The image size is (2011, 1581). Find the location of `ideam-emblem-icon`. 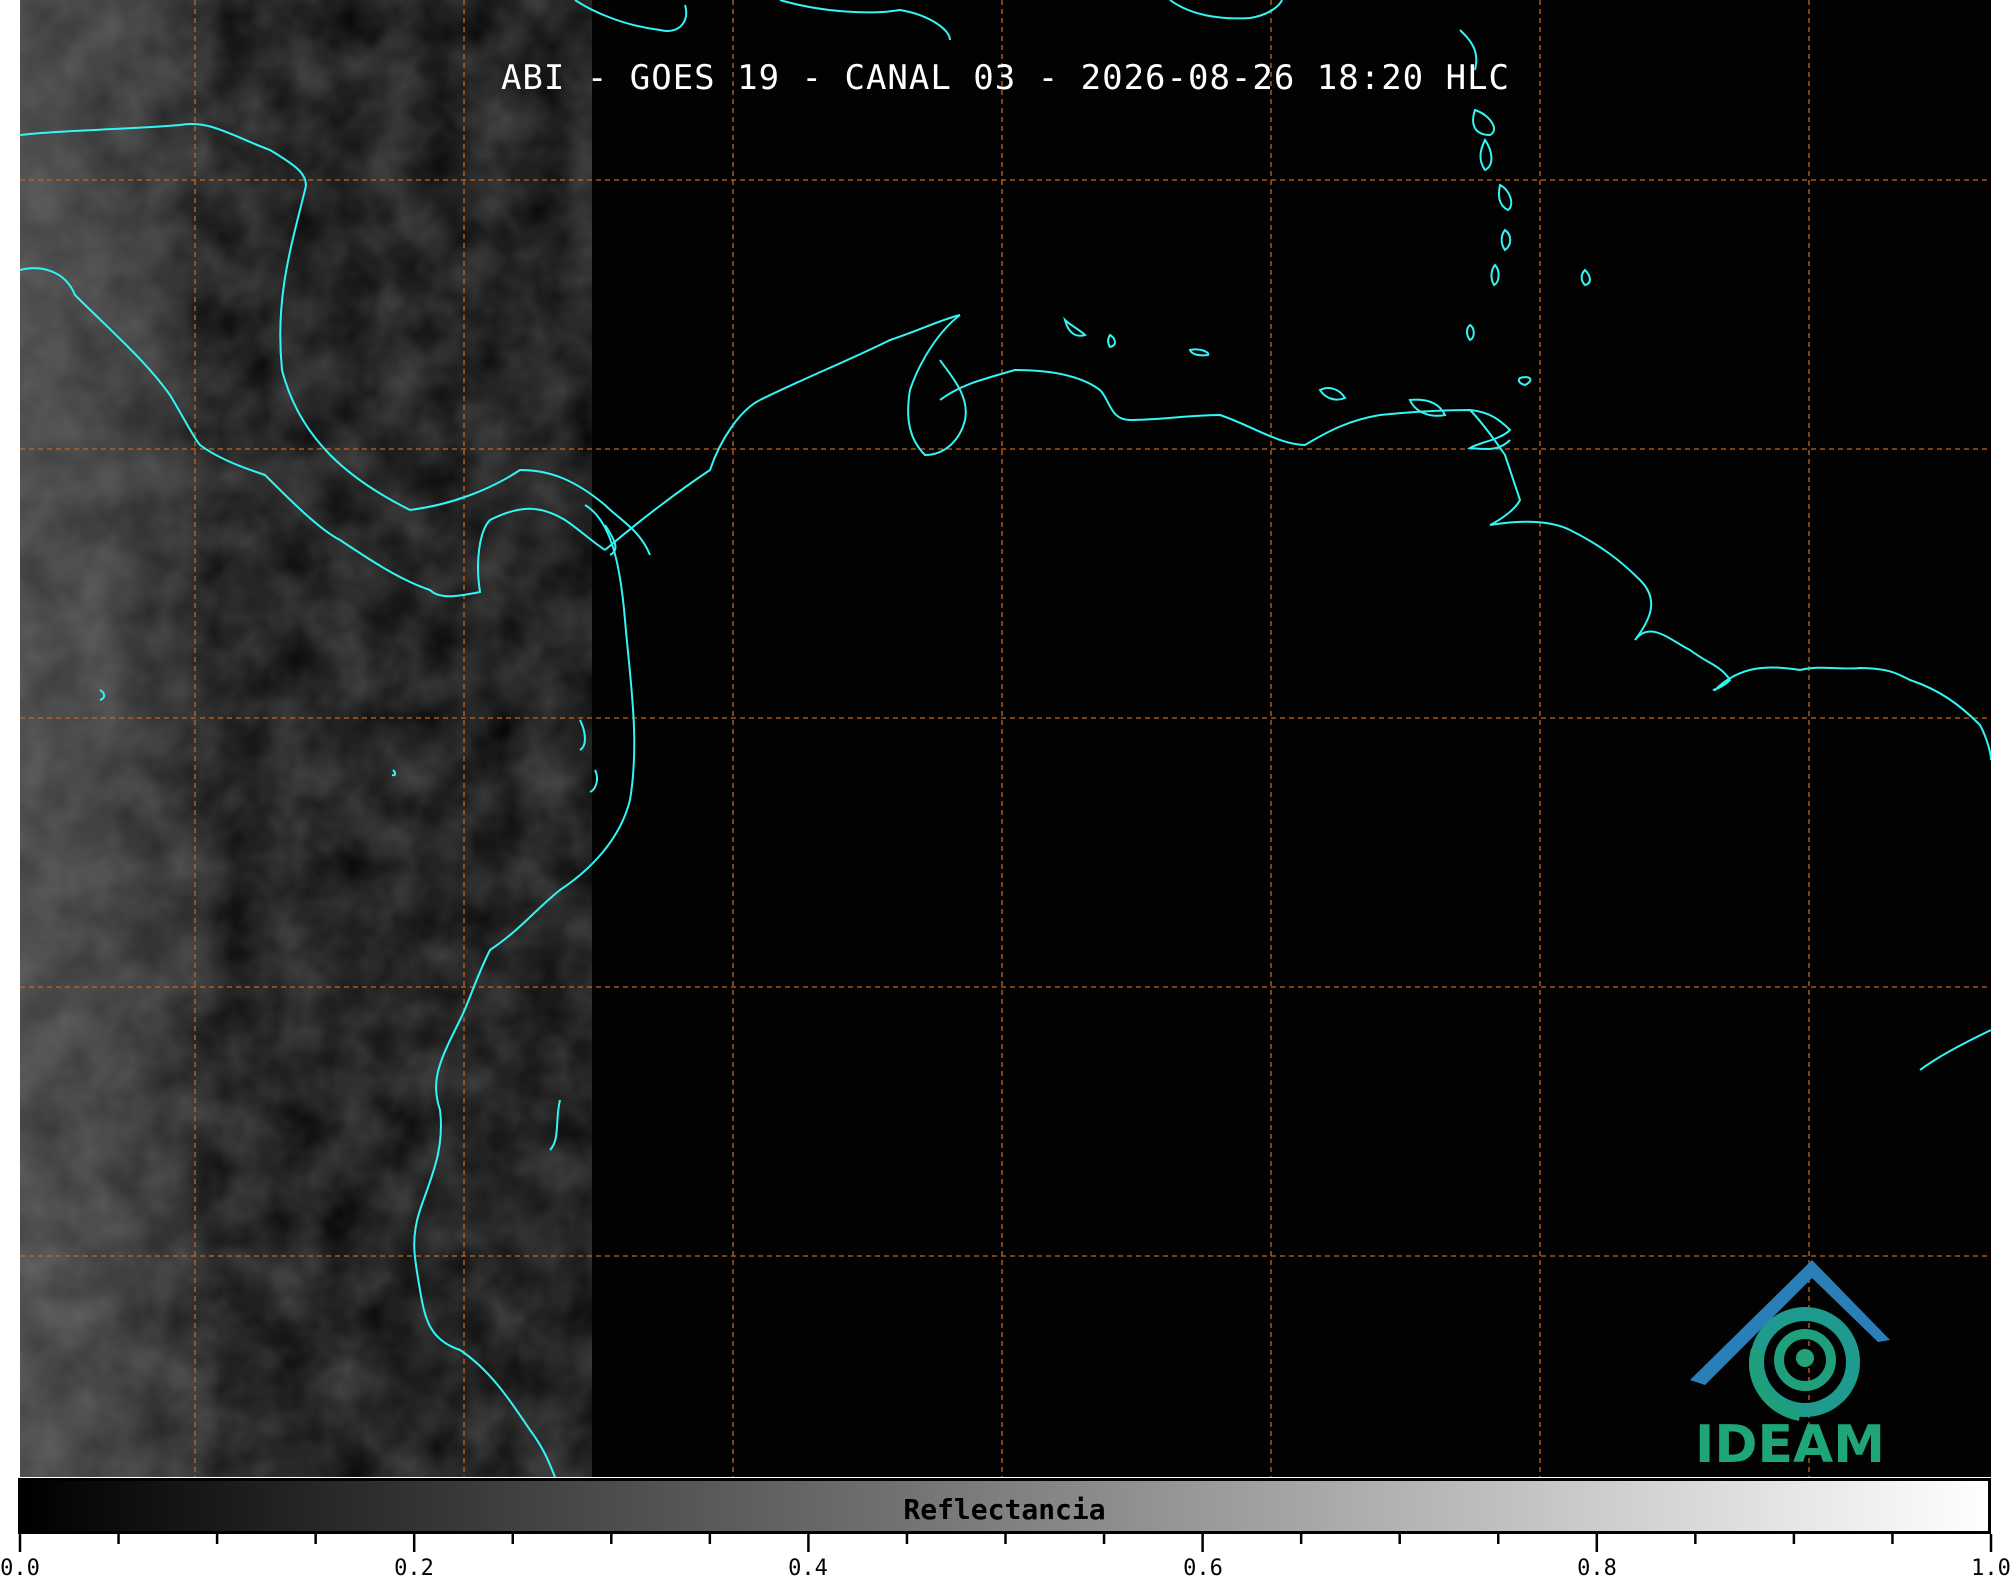

ideam-emblem-icon is located at coordinates (1790, 1340).